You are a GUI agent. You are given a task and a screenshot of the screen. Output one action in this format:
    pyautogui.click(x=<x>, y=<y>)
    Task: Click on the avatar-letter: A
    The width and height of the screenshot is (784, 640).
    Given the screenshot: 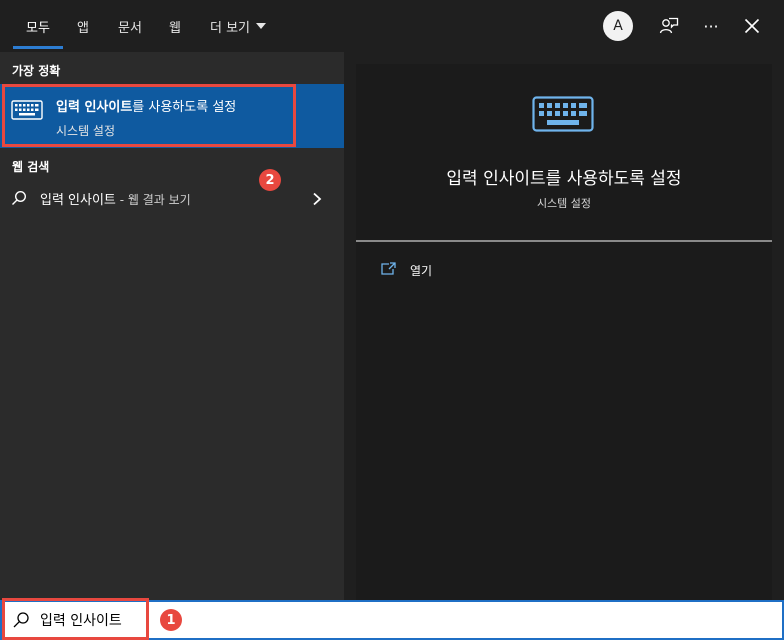 What is the action you would take?
    pyautogui.click(x=618, y=26)
    